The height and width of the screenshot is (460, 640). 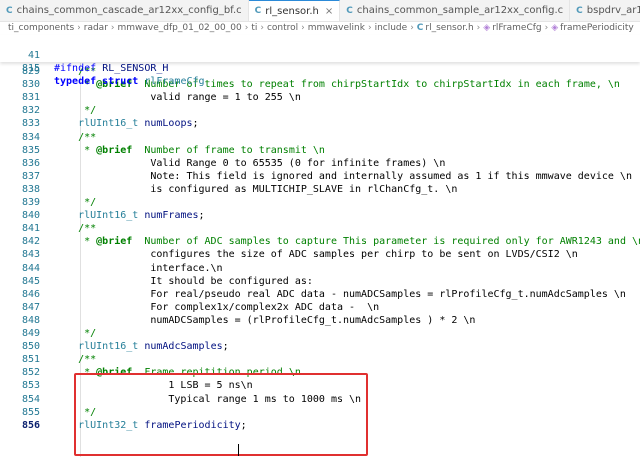 What do you see at coordinates (189, 150) in the screenshot?
I see `code-text: * @brief Number of frame to transmit \n` at bounding box center [189, 150].